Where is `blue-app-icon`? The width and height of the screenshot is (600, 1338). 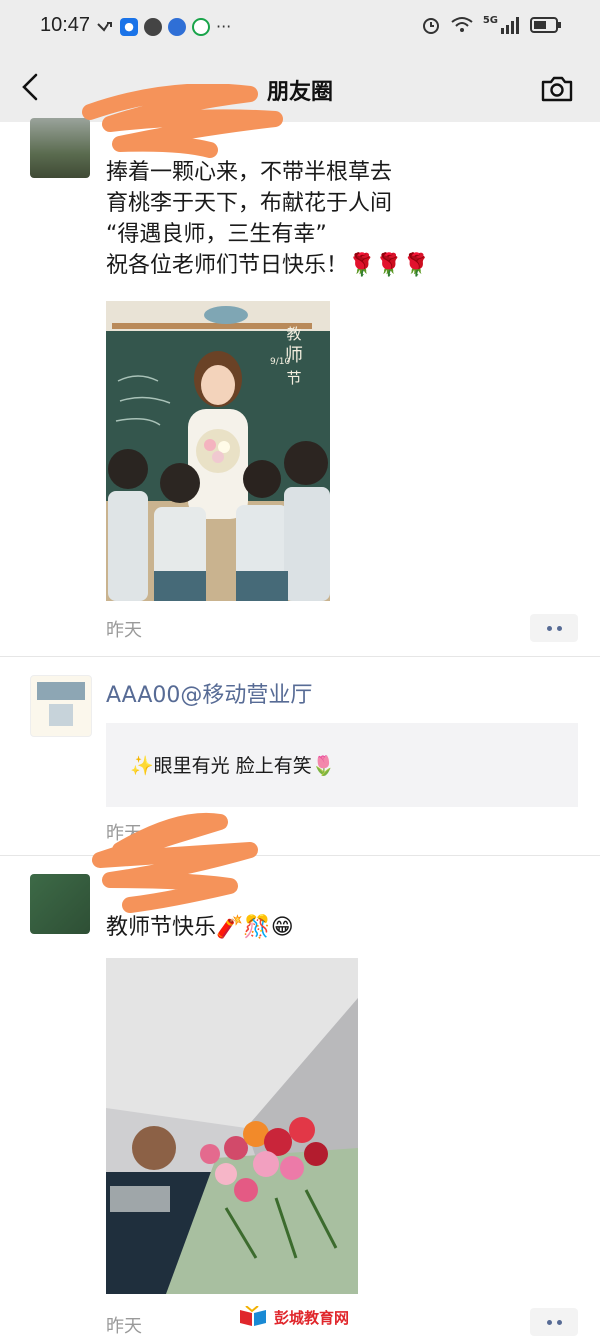 blue-app-icon is located at coordinates (177, 26).